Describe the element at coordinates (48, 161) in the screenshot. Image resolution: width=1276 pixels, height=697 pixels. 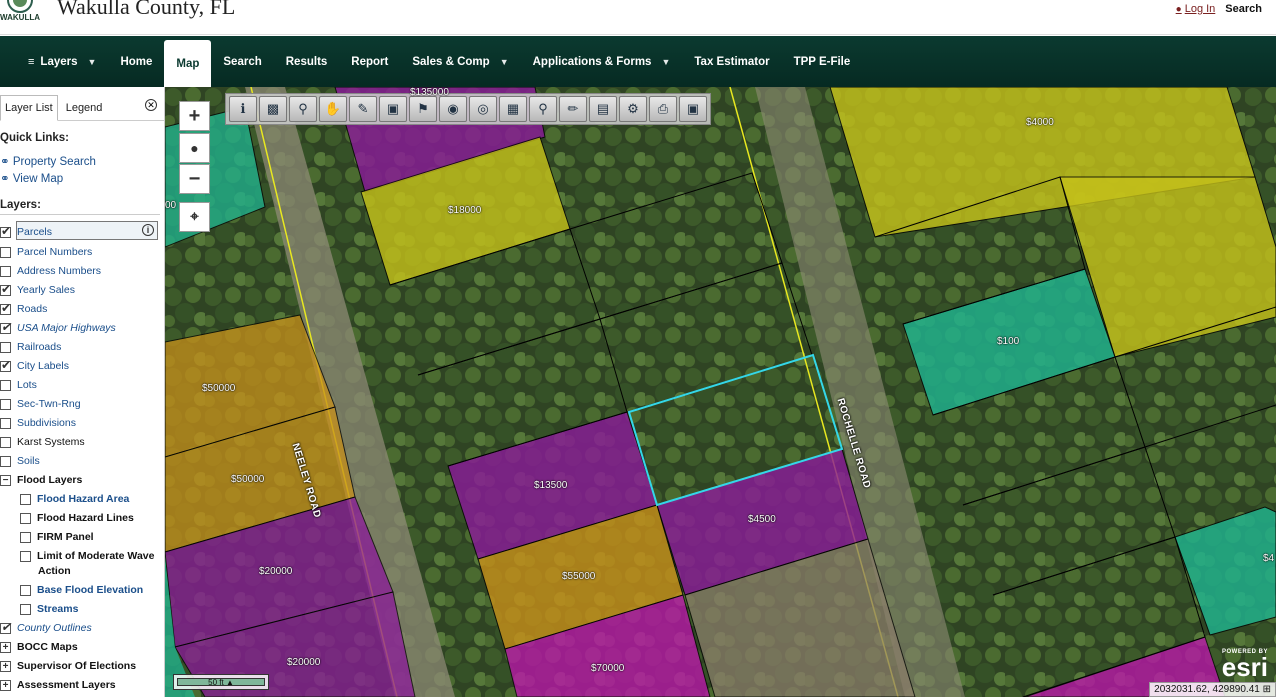
I see `quick-link-property-search: ⚭ Property Search` at that location.